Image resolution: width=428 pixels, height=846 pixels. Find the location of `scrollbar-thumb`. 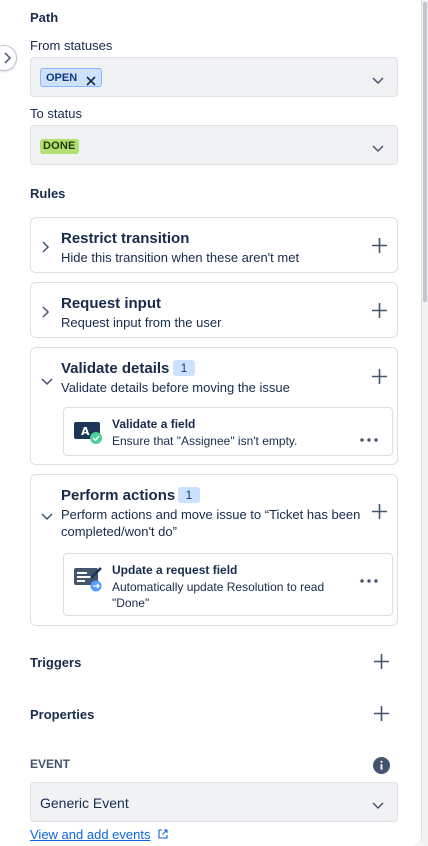

scrollbar-thumb is located at coordinates (425, 152).